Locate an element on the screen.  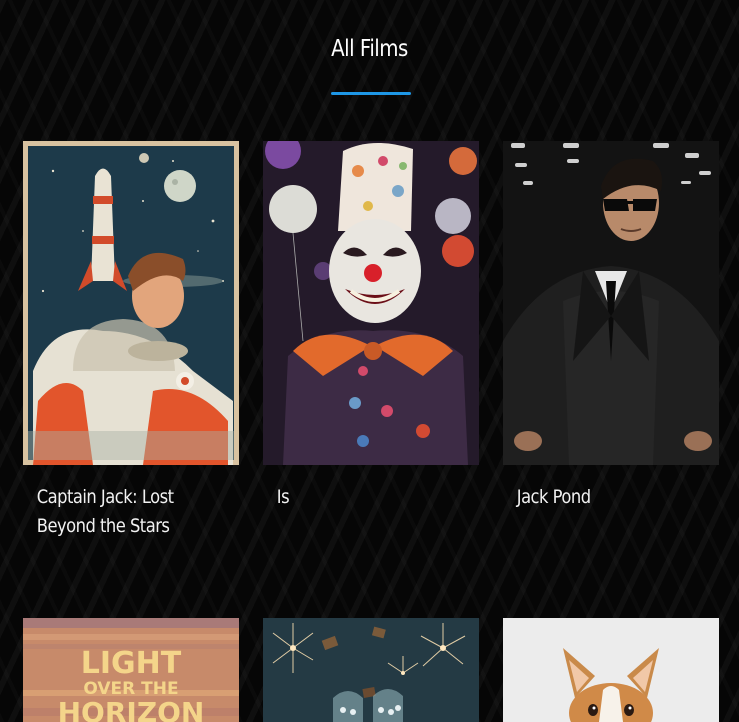
title-underline is located at coordinates (371, 93).